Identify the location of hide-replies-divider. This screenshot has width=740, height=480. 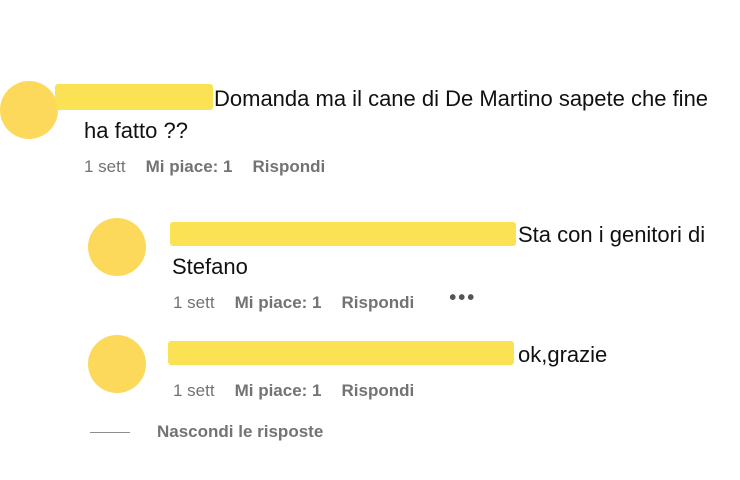
(110, 432).